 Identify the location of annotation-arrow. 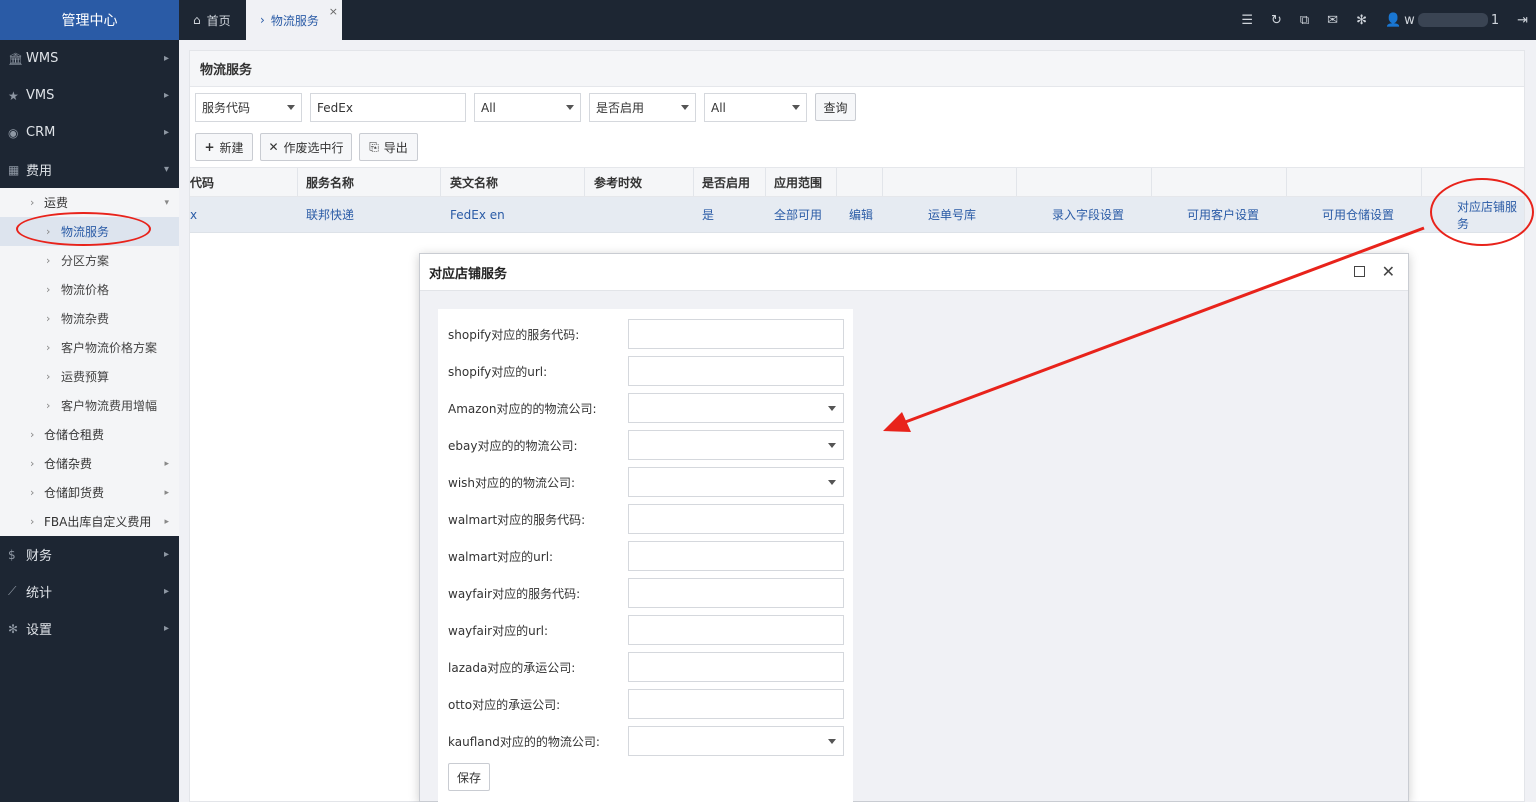
(1154, 329).